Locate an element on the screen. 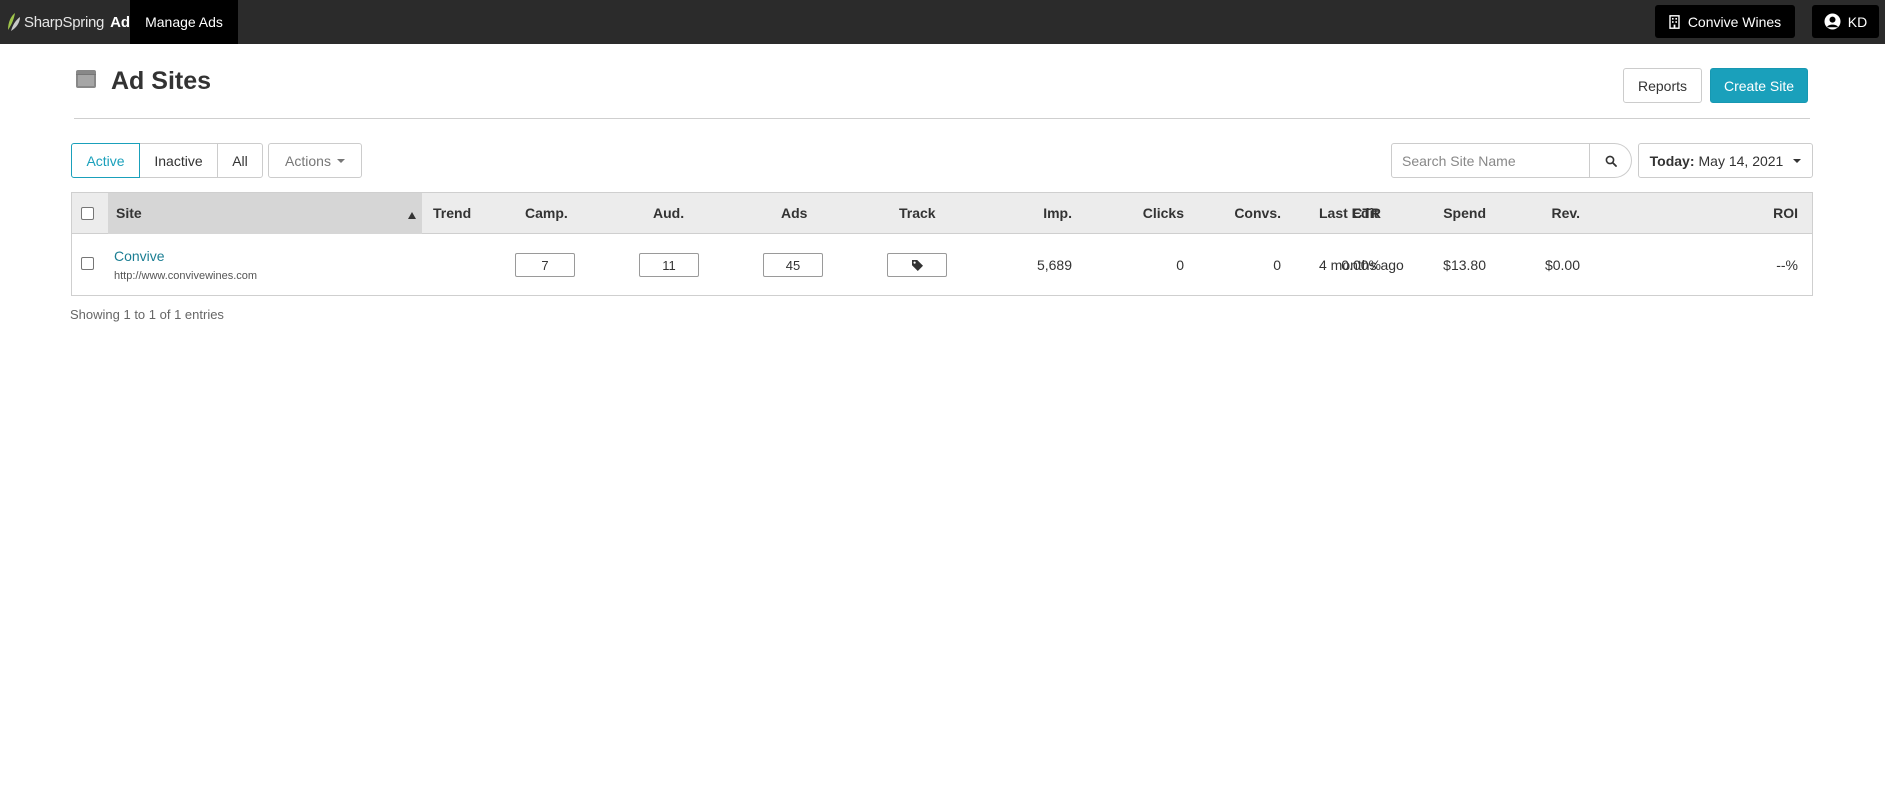  date-value: May 14, 2021 is located at coordinates (1741, 160).